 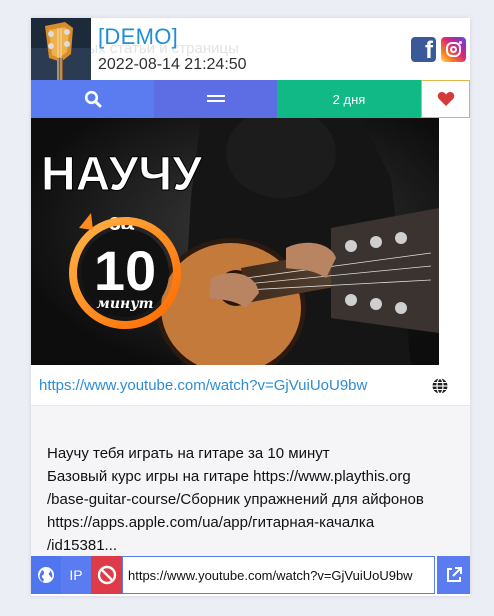 What do you see at coordinates (125, 304) in the screenshot?
I see `thumbnail-minutes: минут` at bounding box center [125, 304].